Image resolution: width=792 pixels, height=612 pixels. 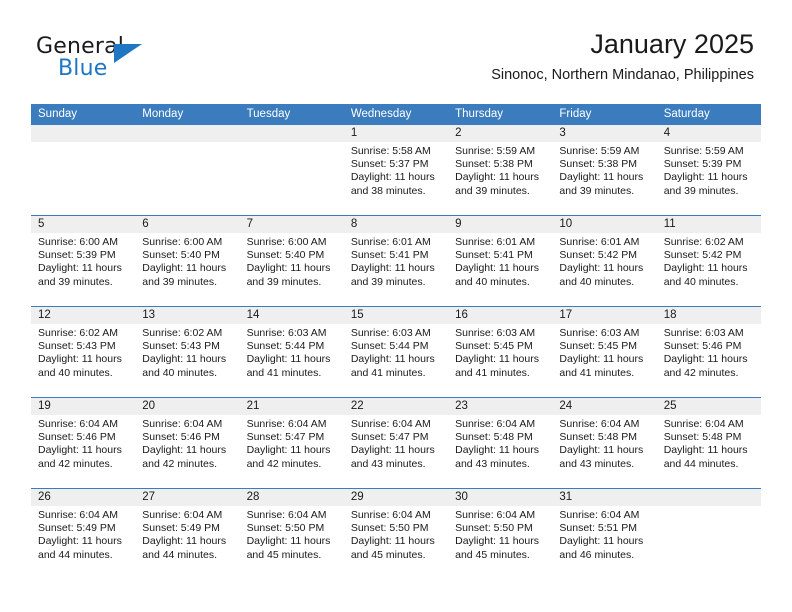 What do you see at coordinates (285, 255) in the screenshot?
I see `sunset-text: Sunset: 5:40 PM` at bounding box center [285, 255].